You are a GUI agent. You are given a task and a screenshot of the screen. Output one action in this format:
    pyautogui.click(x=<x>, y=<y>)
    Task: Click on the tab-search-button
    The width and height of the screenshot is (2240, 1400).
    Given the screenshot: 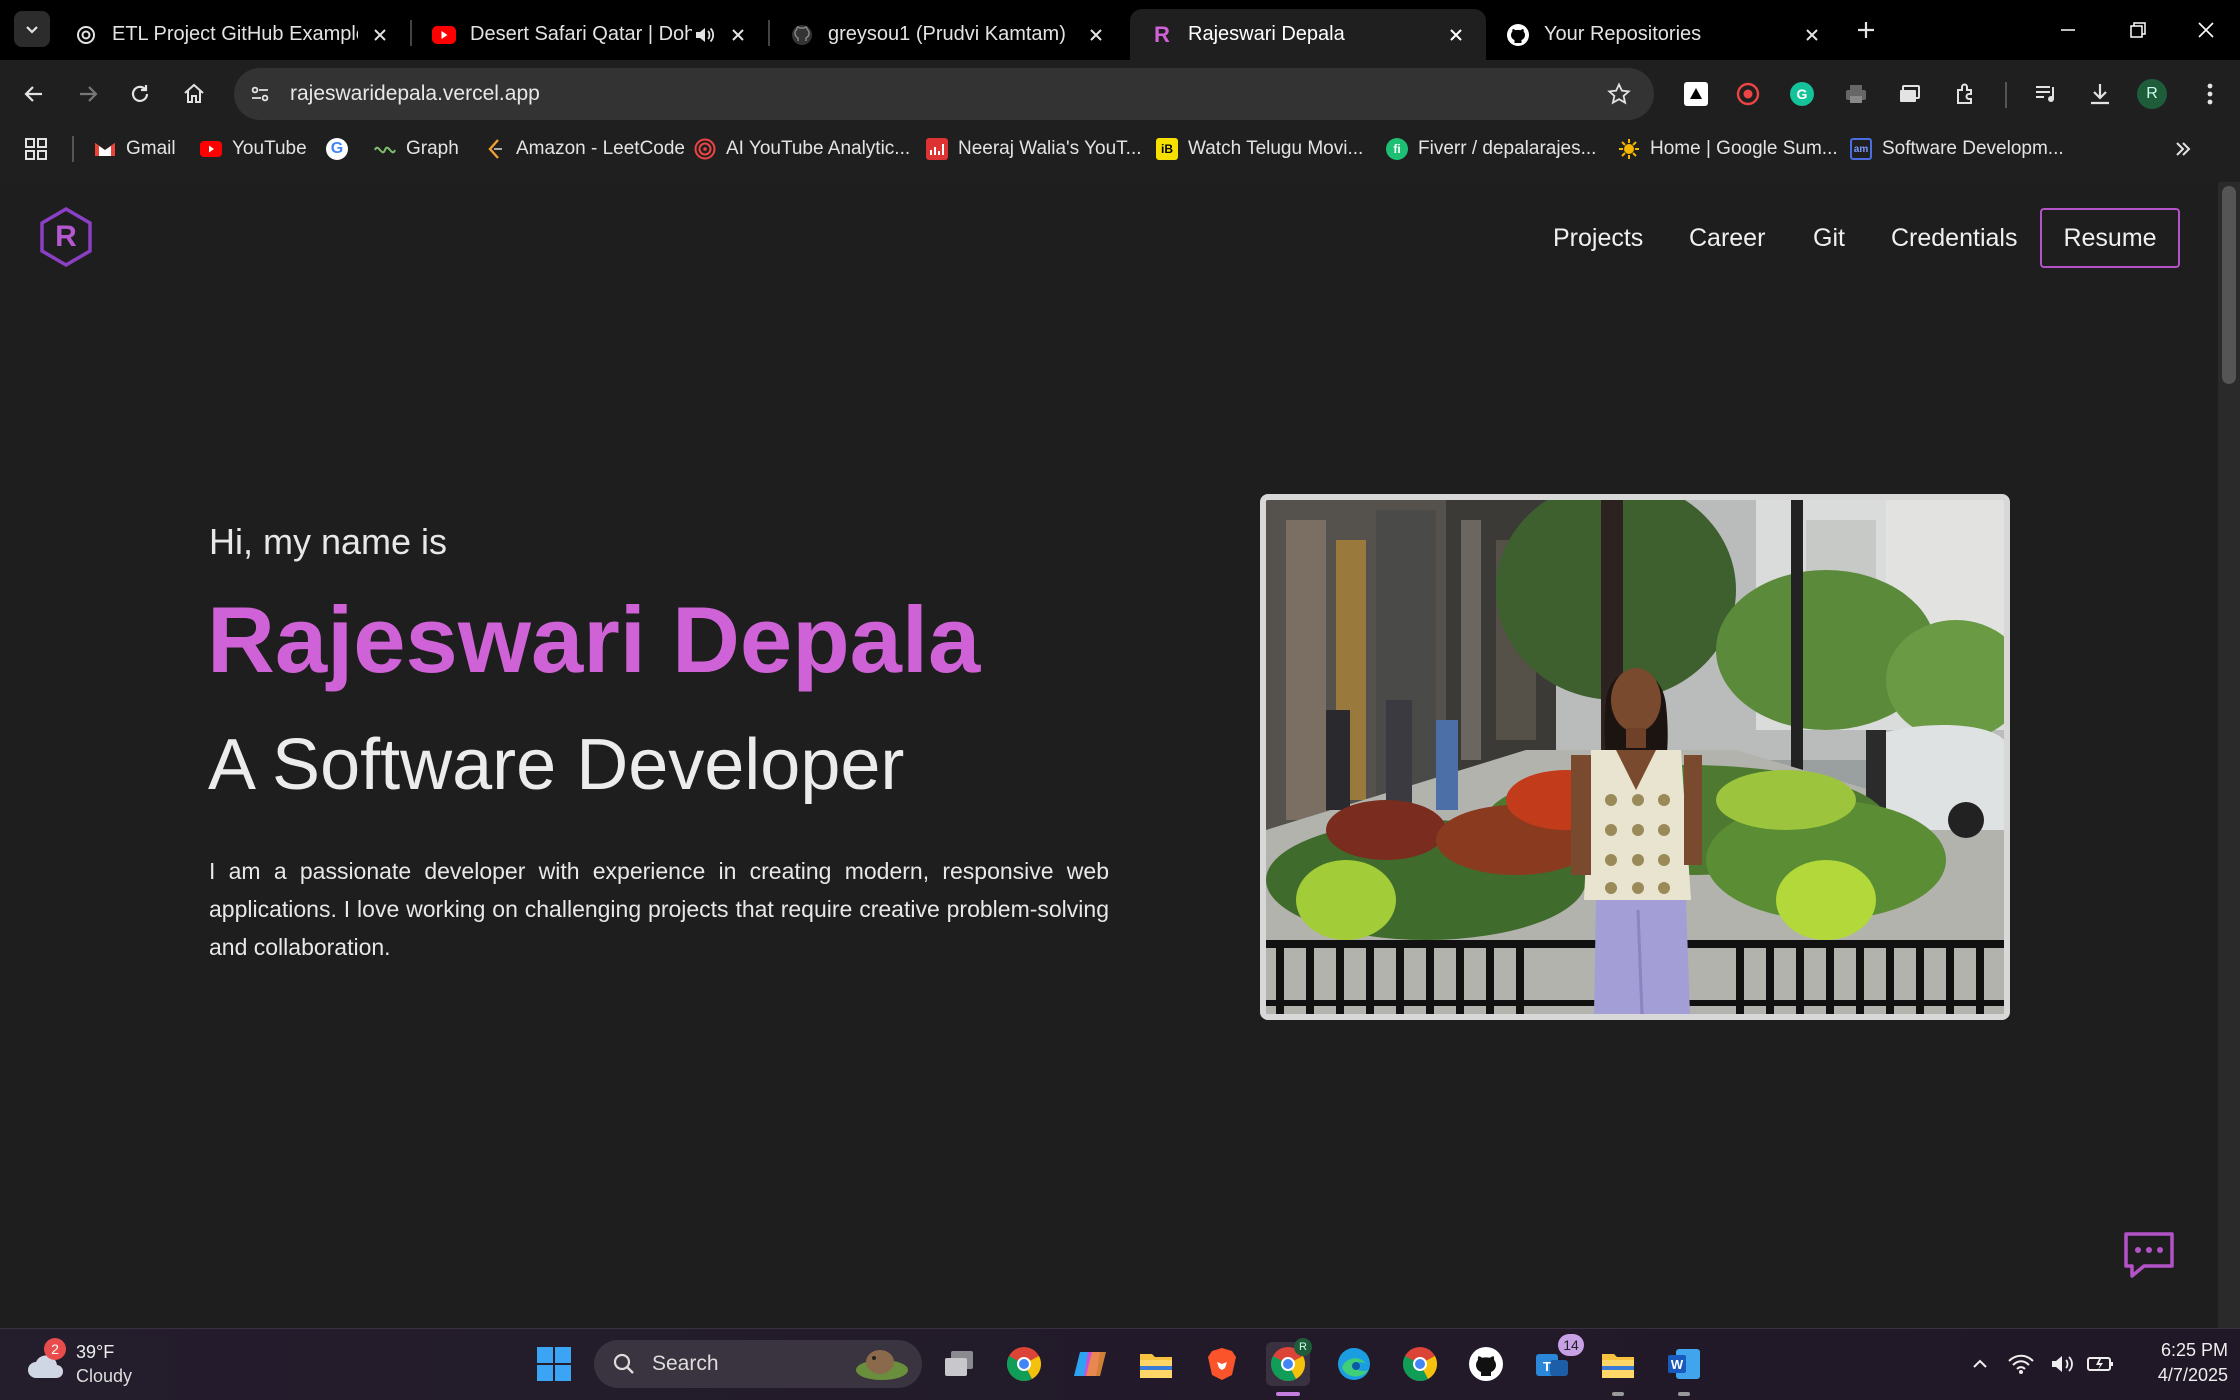 What is the action you would take?
    pyautogui.click(x=32, y=29)
    